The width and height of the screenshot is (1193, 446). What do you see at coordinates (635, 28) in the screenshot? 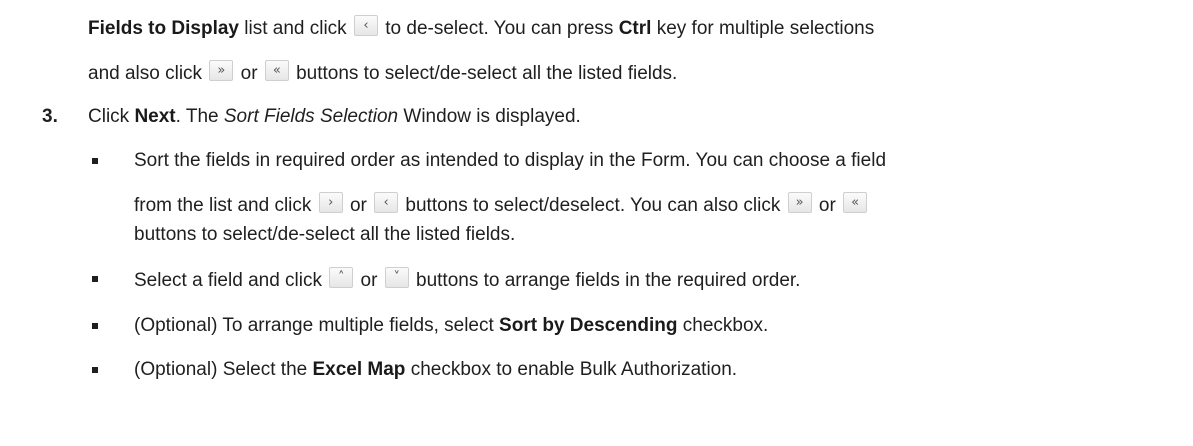
I see `ctrl-key-label: Ctrl` at bounding box center [635, 28].